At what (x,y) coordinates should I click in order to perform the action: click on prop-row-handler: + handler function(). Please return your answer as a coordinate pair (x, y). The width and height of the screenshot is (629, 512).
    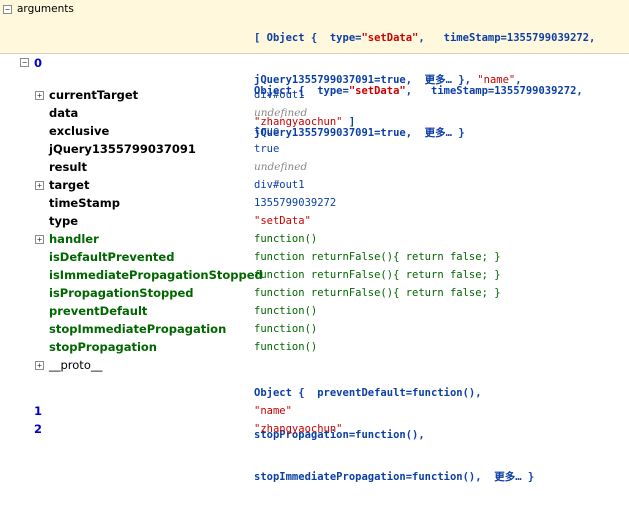
    Looking at the image, I should click on (314, 239).